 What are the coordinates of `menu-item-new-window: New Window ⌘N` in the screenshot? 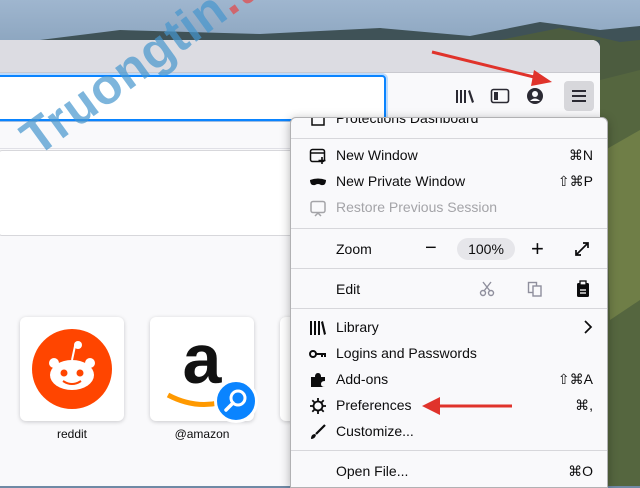 It's located at (449, 156).